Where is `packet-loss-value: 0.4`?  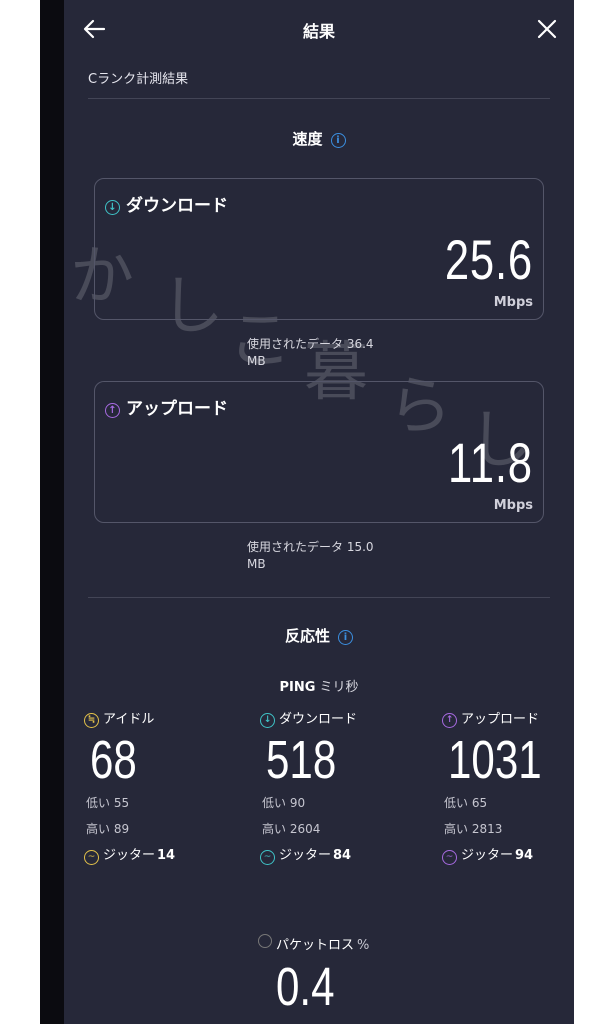
packet-loss-value: 0.4 is located at coordinates (305, 987).